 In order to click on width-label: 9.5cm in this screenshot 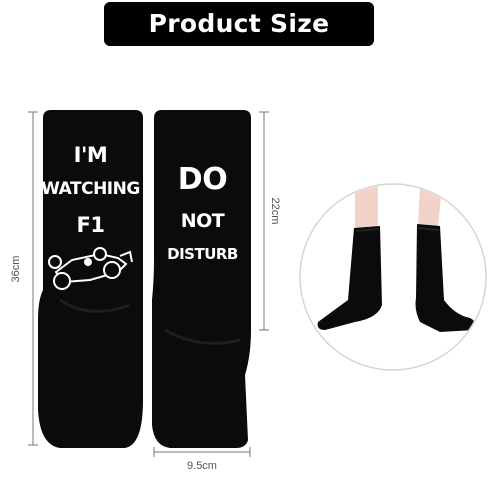, I will do `click(202, 466)`.